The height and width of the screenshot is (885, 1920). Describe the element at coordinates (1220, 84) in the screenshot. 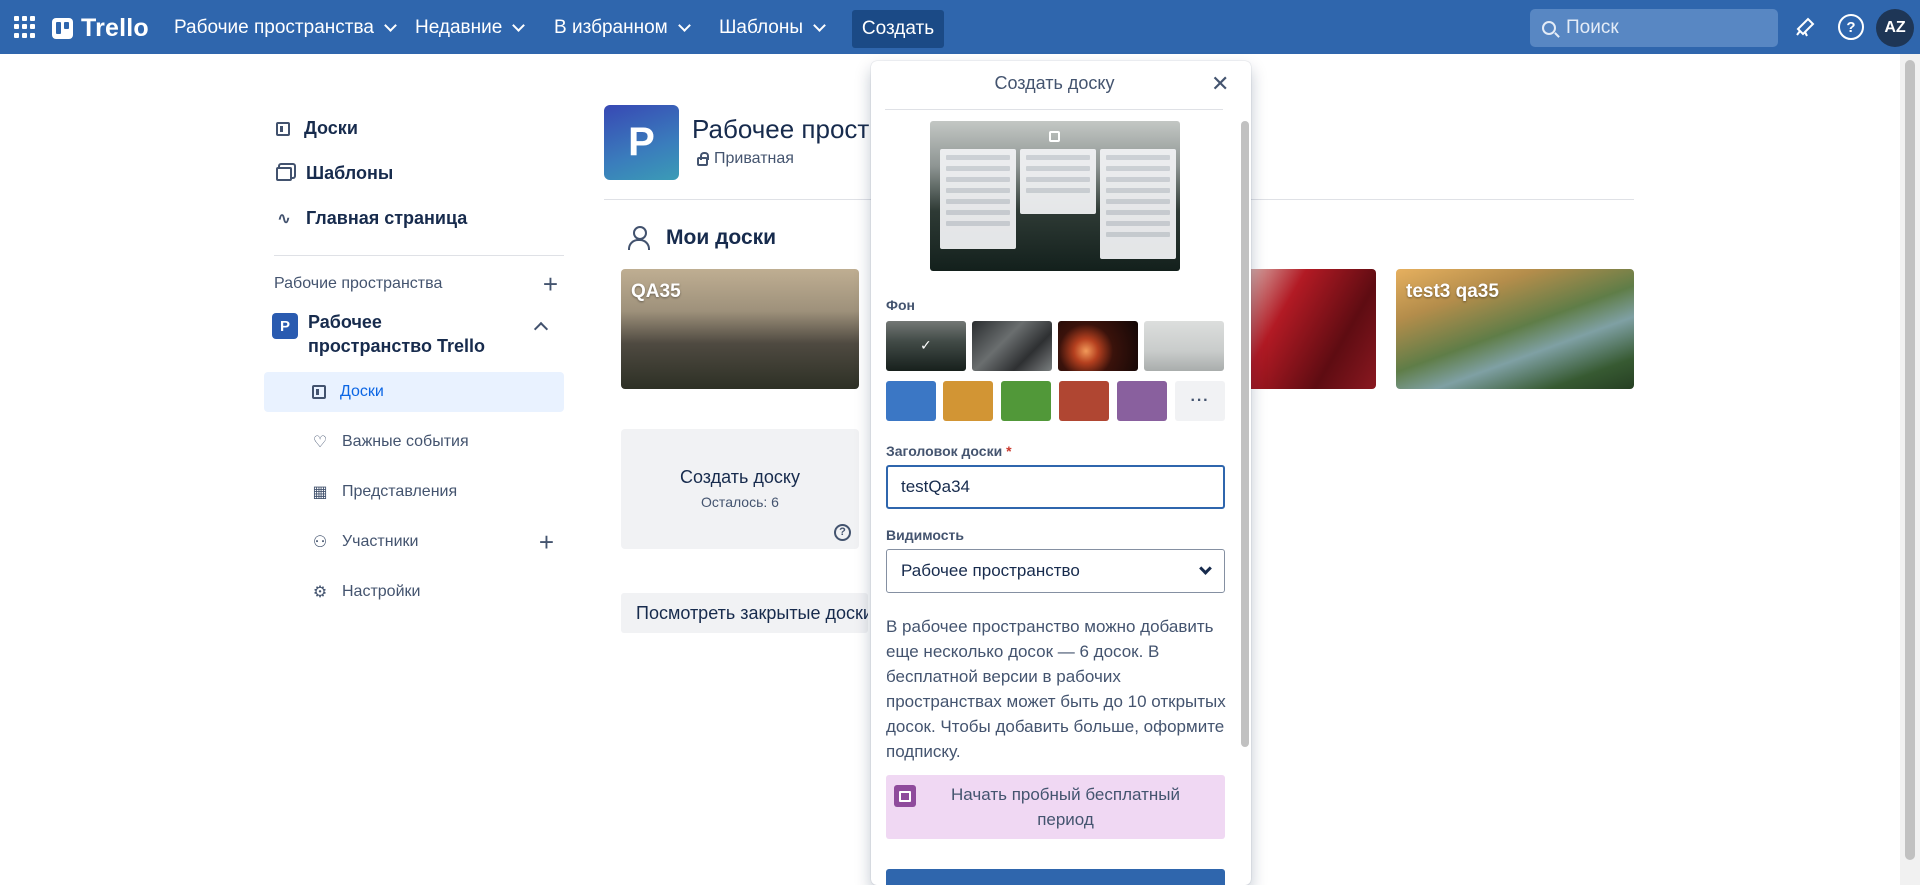

I see `close-icon: ✕` at that location.